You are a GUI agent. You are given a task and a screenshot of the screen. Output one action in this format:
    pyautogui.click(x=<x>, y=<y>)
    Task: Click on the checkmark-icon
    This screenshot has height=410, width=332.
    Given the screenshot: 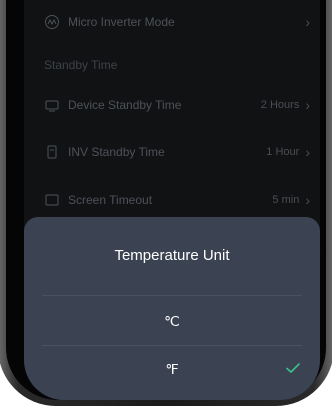 What is the action you would take?
    pyautogui.click(x=293, y=368)
    